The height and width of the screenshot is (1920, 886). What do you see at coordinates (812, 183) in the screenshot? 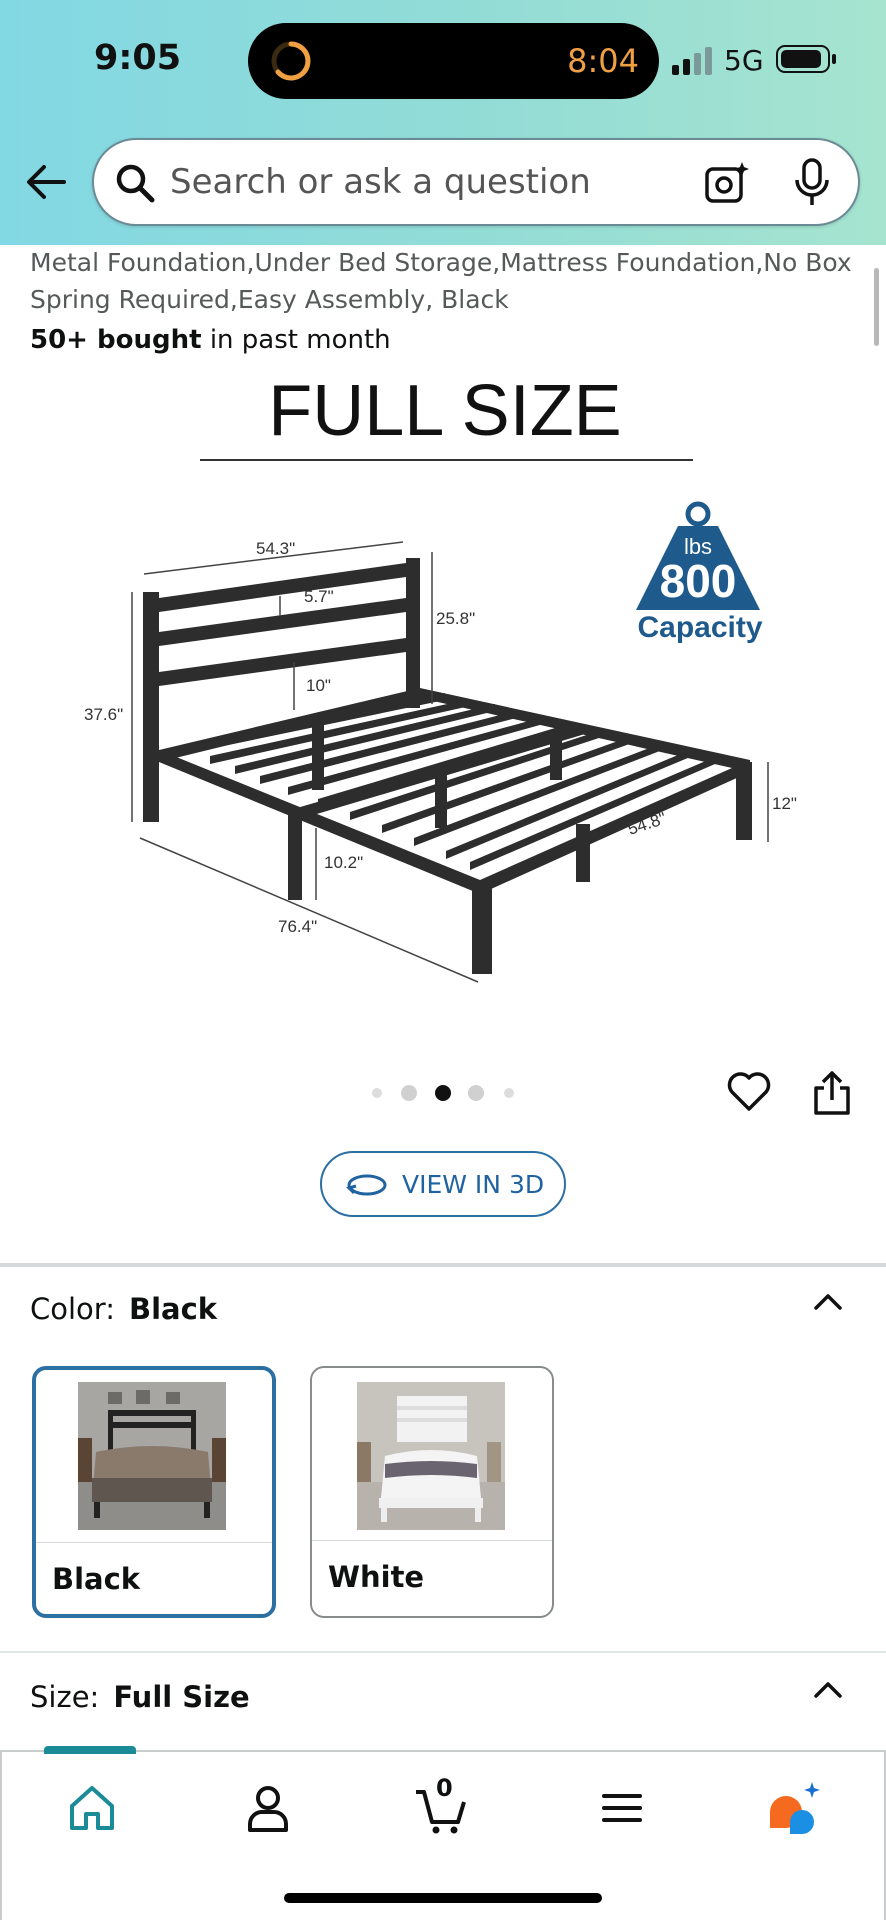
I see `microphone-icon` at bounding box center [812, 183].